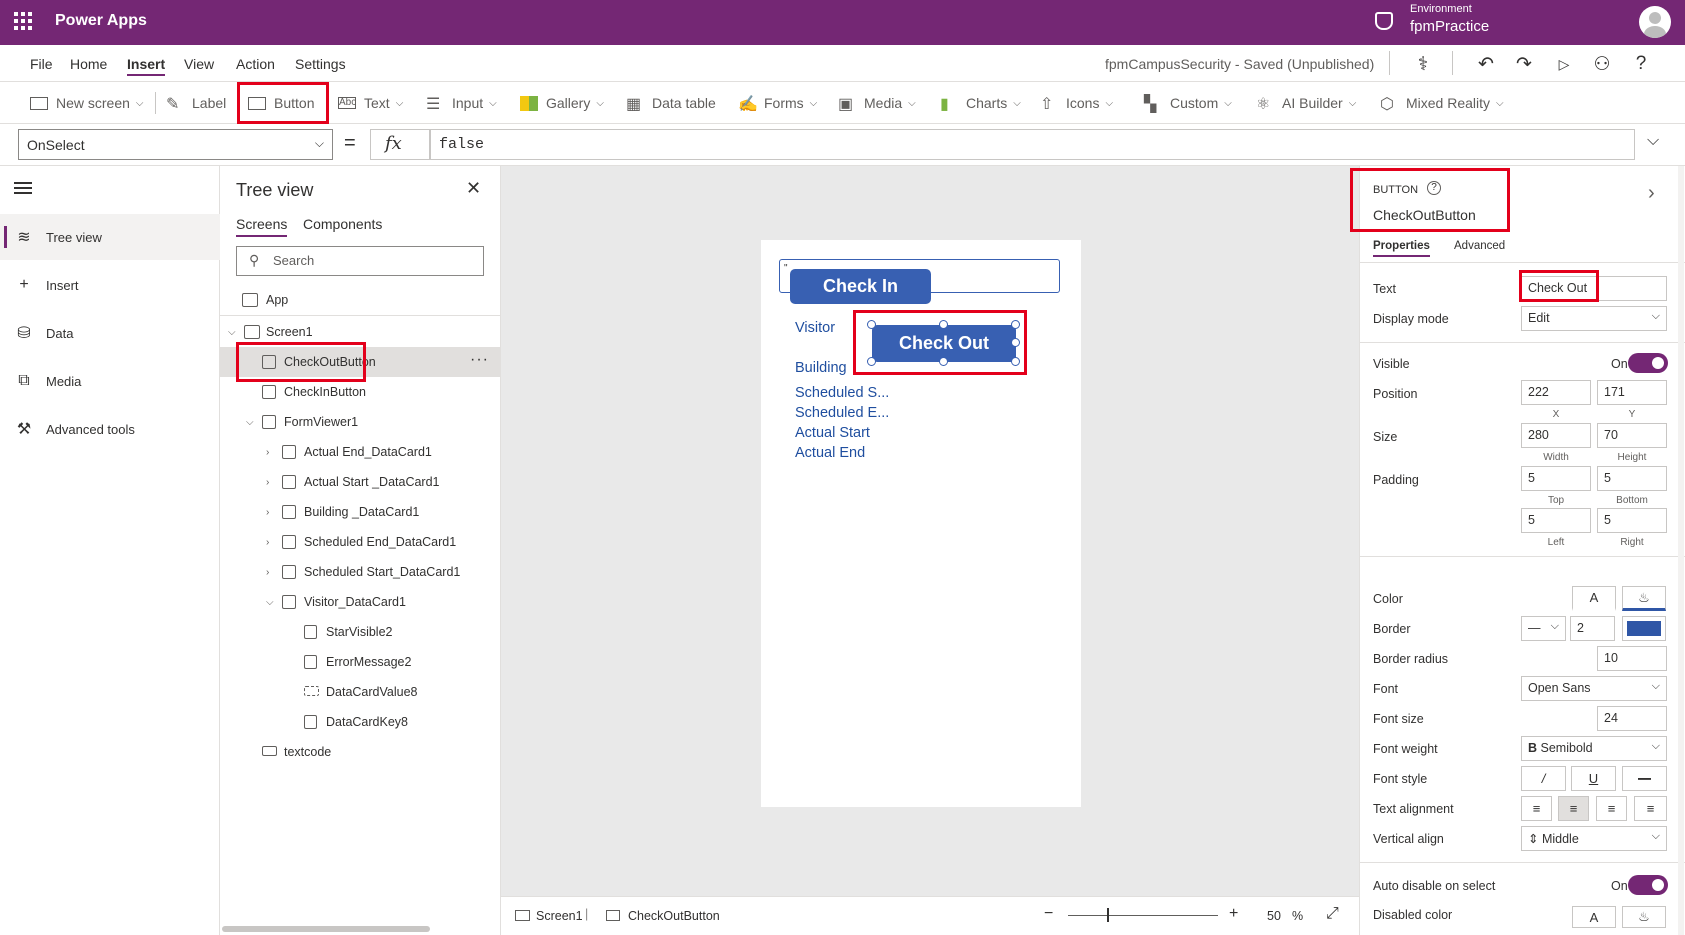 The height and width of the screenshot is (935, 1685). I want to click on fullscreen-icon: ⤢, so click(1332, 914).